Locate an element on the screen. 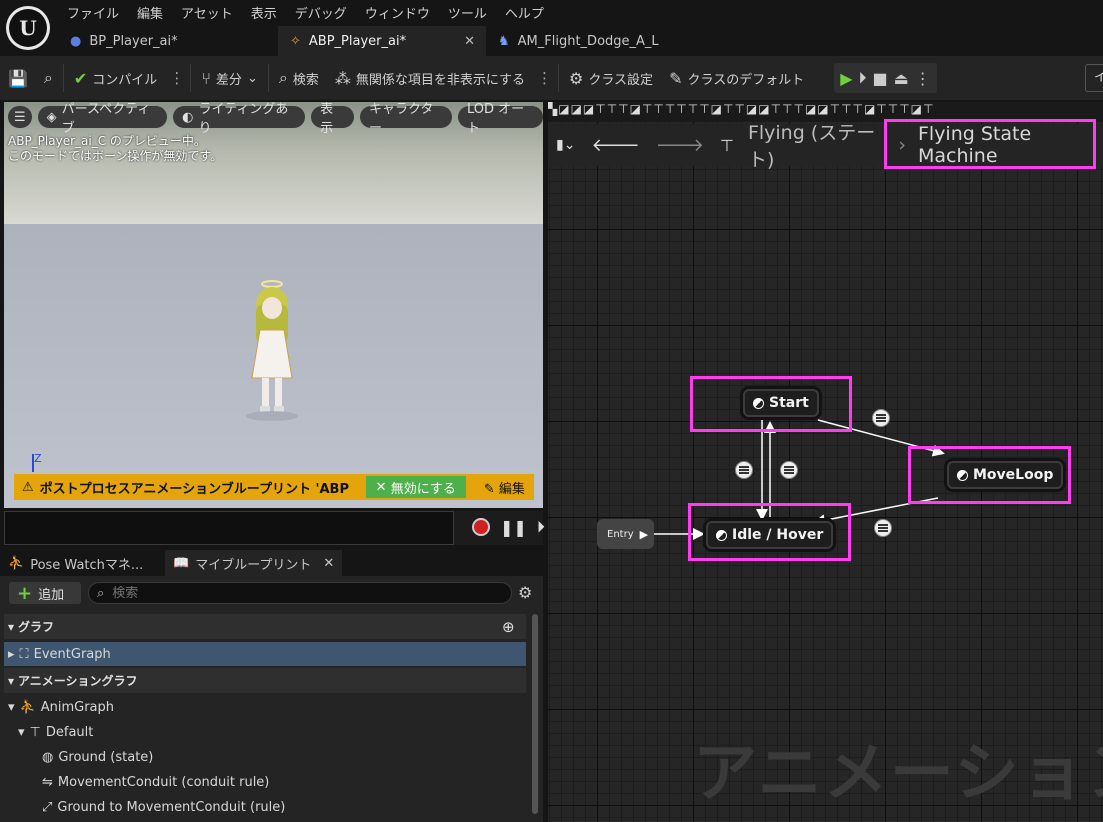 The image size is (1103, 822). state-node-idle-hover: Idle / Hover is located at coordinates (770, 535).